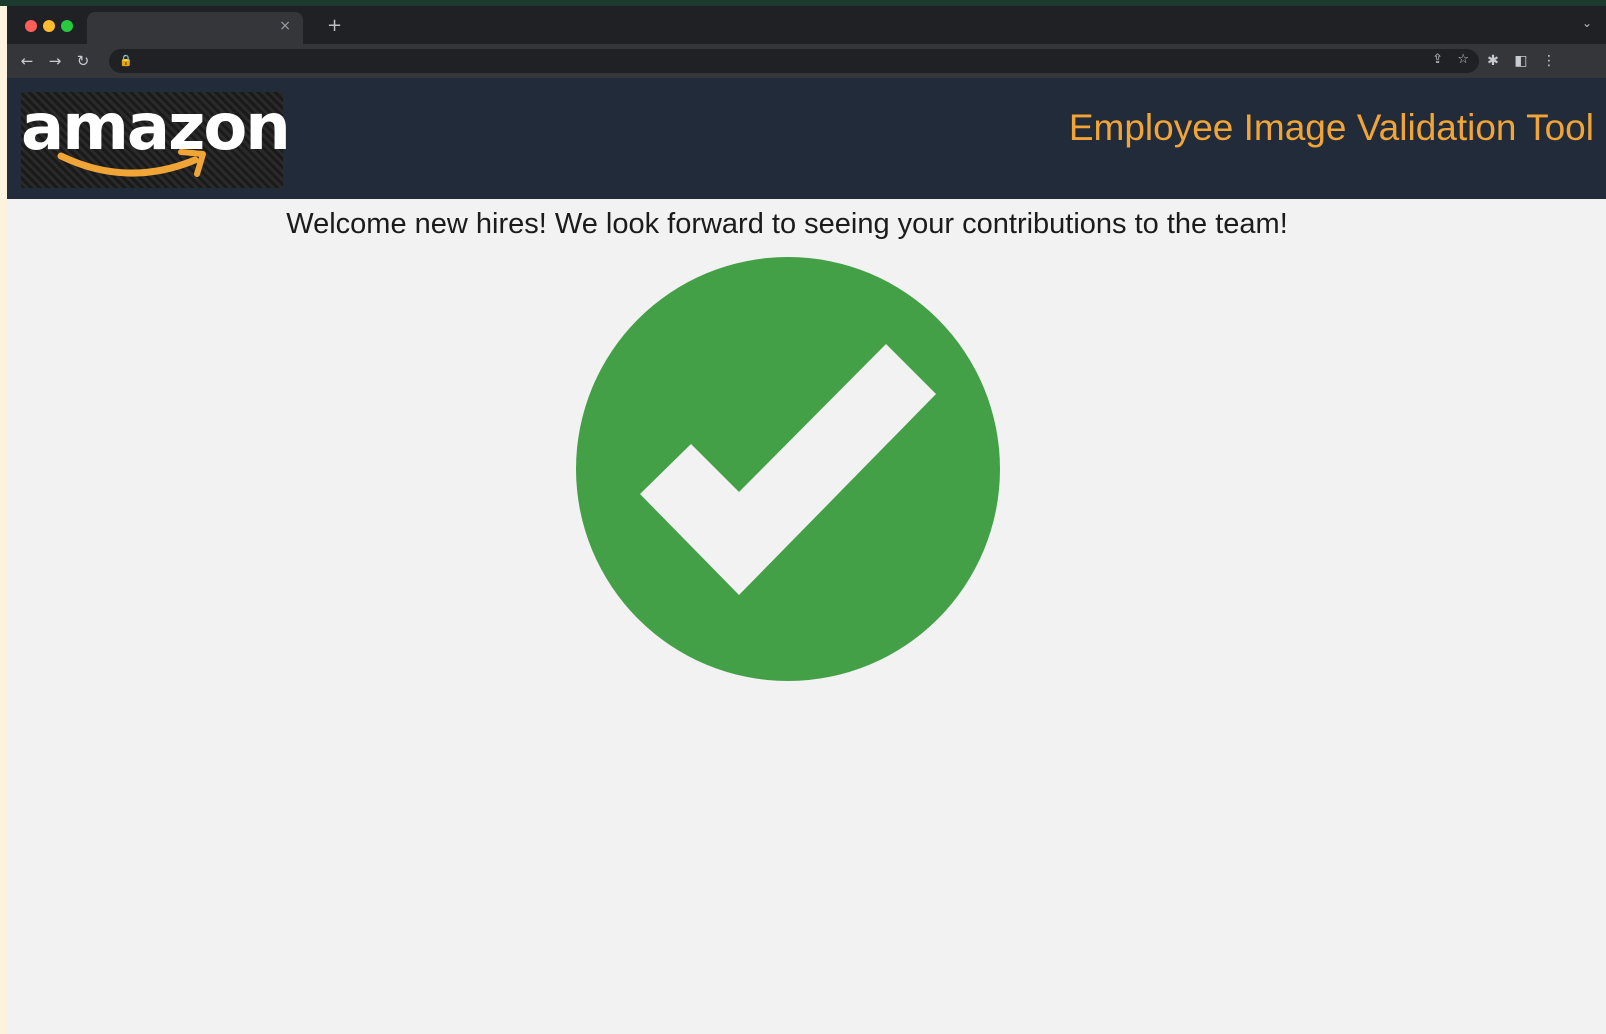 The width and height of the screenshot is (1606, 1034). I want to click on checkmark-circle-icon, so click(788, 469).